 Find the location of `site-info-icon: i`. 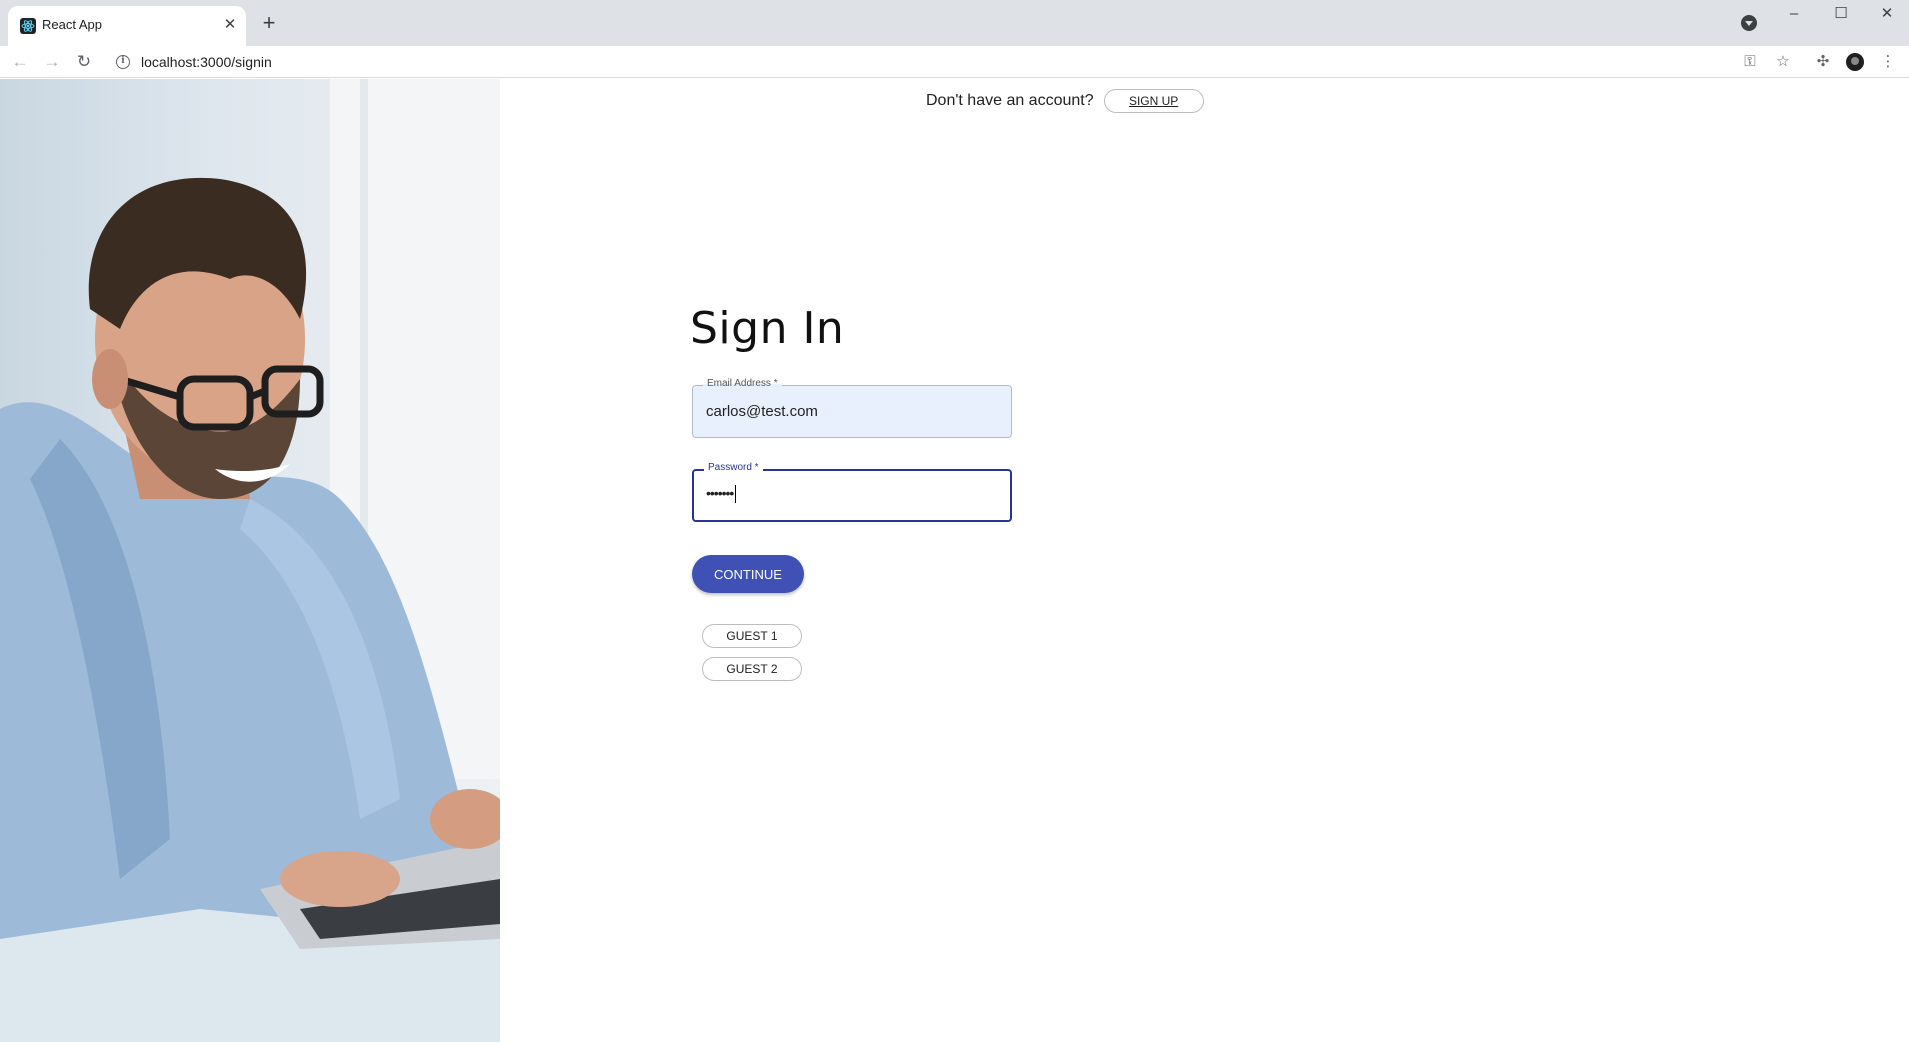

site-info-icon: i is located at coordinates (123, 62).